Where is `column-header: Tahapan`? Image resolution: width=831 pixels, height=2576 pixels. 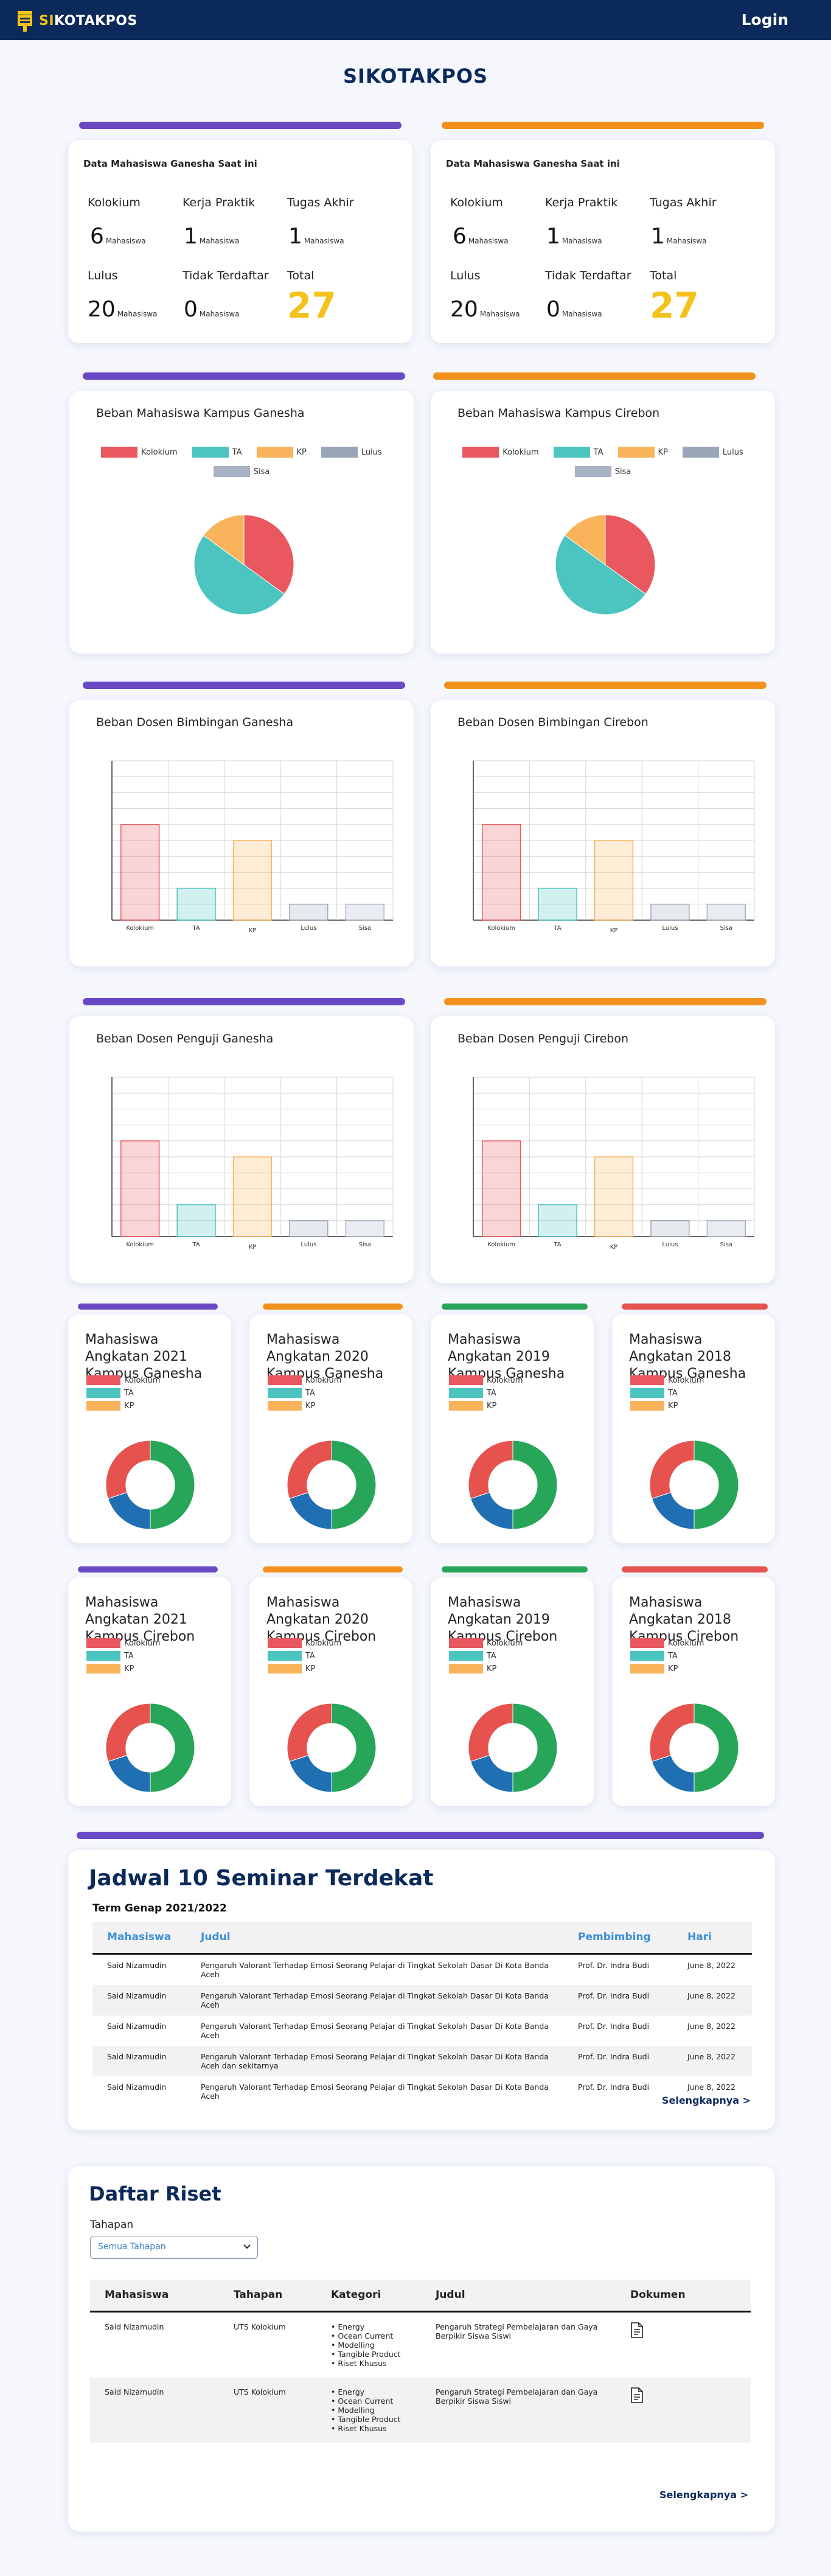 column-header: Tahapan is located at coordinates (267, 2296).